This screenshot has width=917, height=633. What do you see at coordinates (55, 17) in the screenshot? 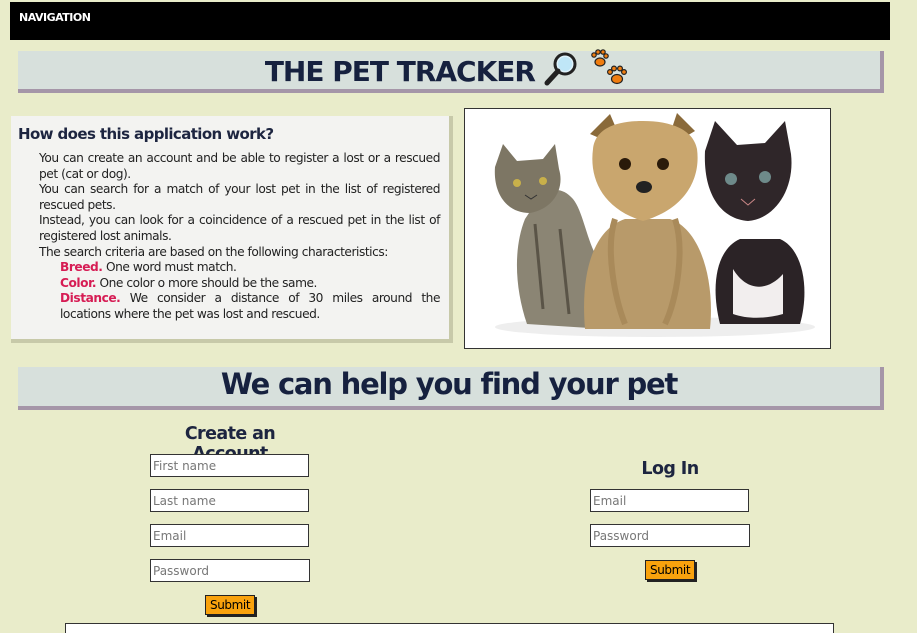
I see `navigation-label: NAVIGATION` at bounding box center [55, 17].